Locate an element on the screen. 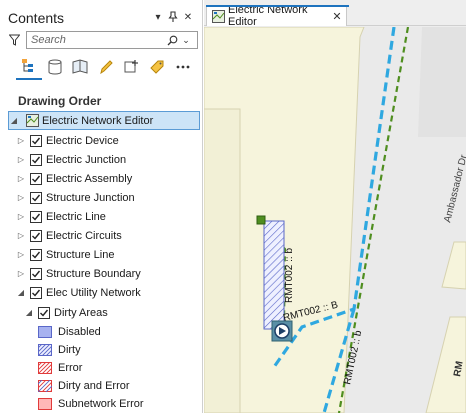  layer-item: ▷ Electric Line is located at coordinates (61, 216).